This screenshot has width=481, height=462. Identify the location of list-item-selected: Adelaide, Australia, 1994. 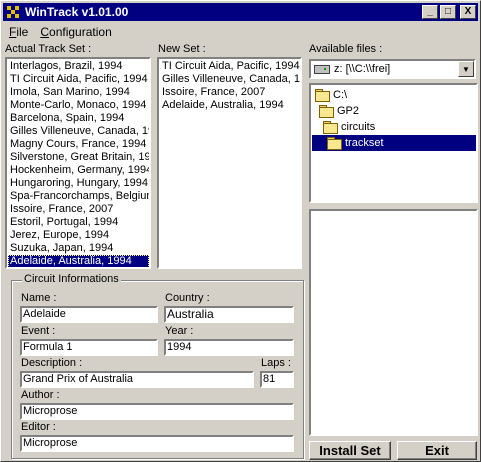
(78, 261).